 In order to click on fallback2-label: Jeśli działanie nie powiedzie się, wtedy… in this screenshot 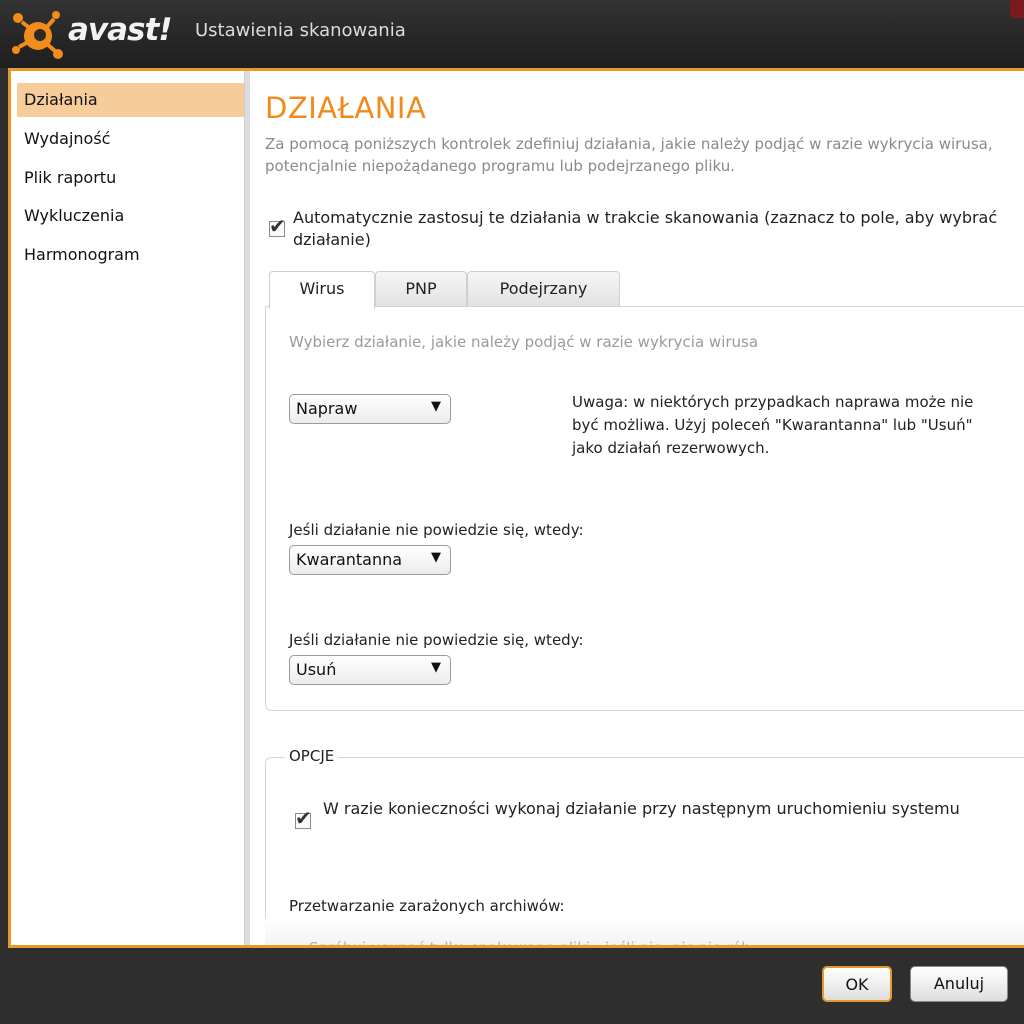, I will do `click(436, 640)`.